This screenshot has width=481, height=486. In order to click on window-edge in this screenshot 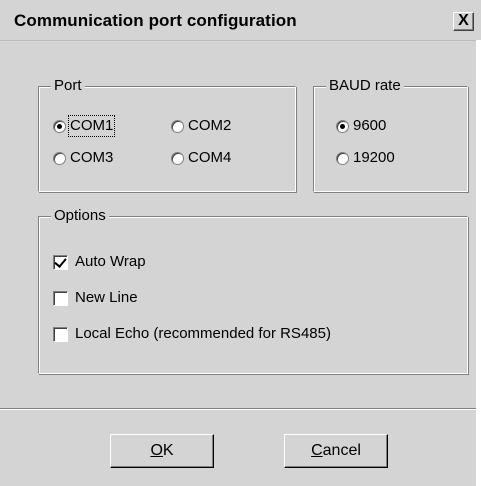, I will do `click(478, 263)`.